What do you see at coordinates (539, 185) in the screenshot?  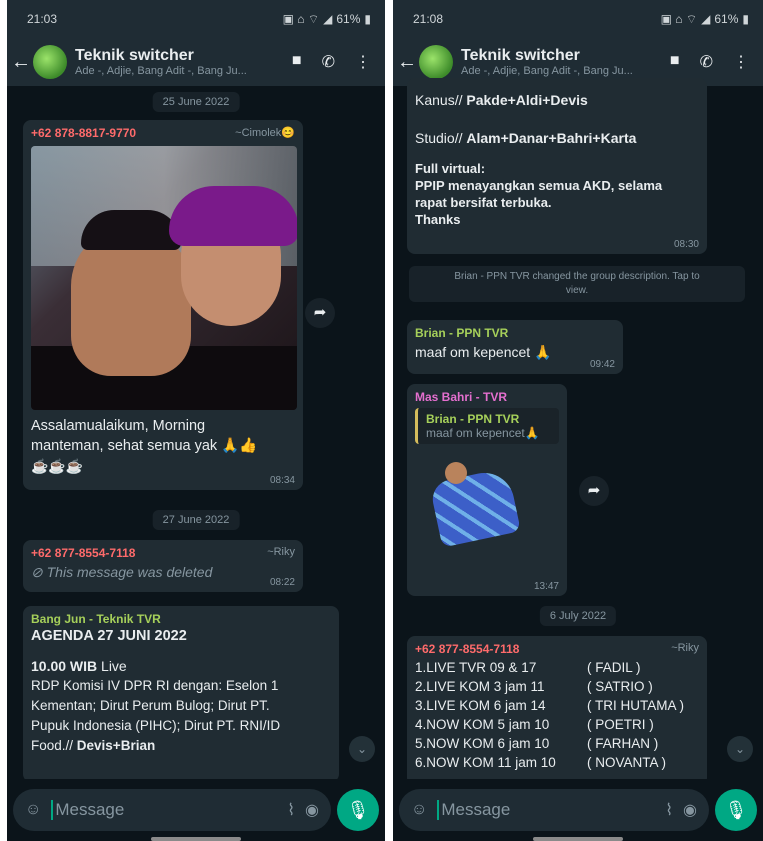 I see `message-text: PPIP menayangkan semua AKD, selama` at bounding box center [539, 185].